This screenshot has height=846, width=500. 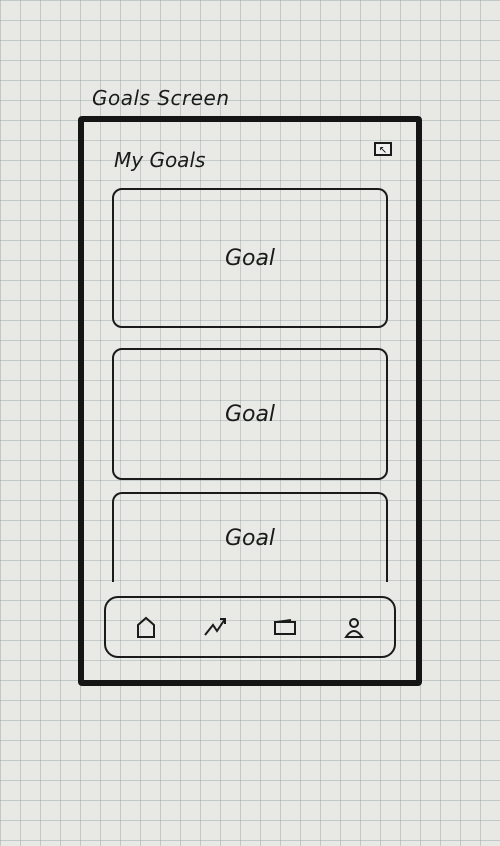 I want to click on trend-icon, so click(x=215, y=627).